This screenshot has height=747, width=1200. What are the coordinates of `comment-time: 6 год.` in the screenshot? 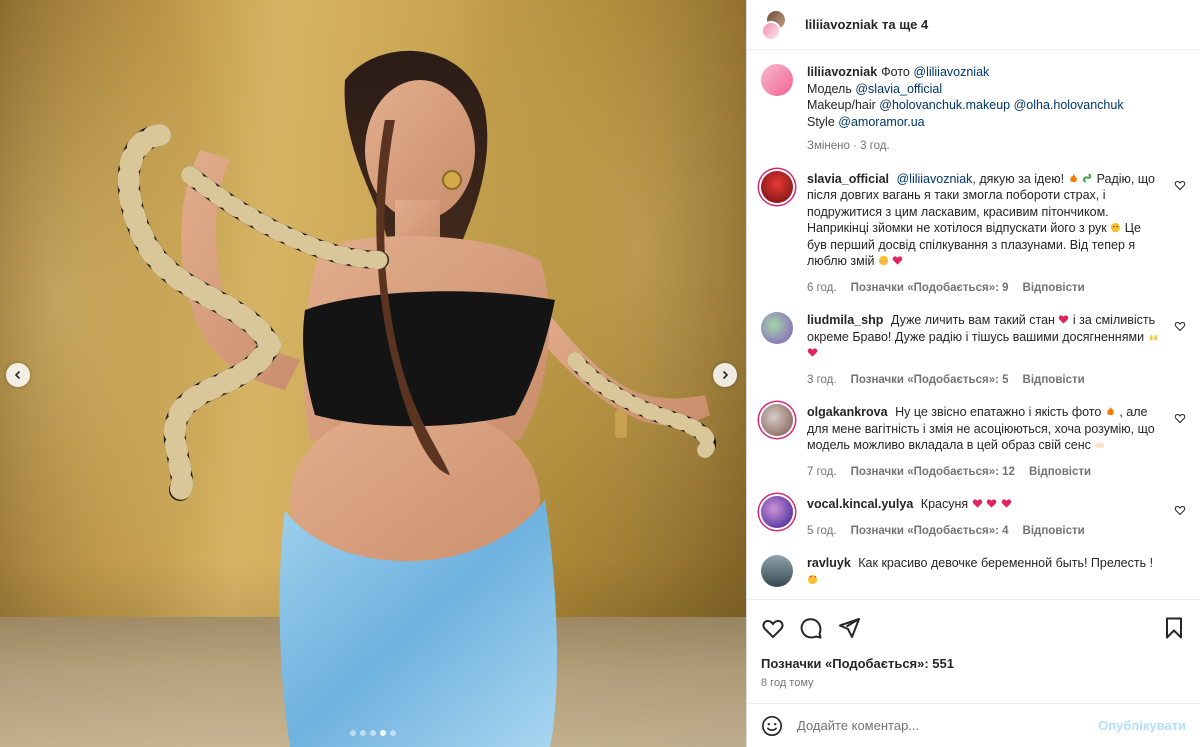 It's located at (822, 287).